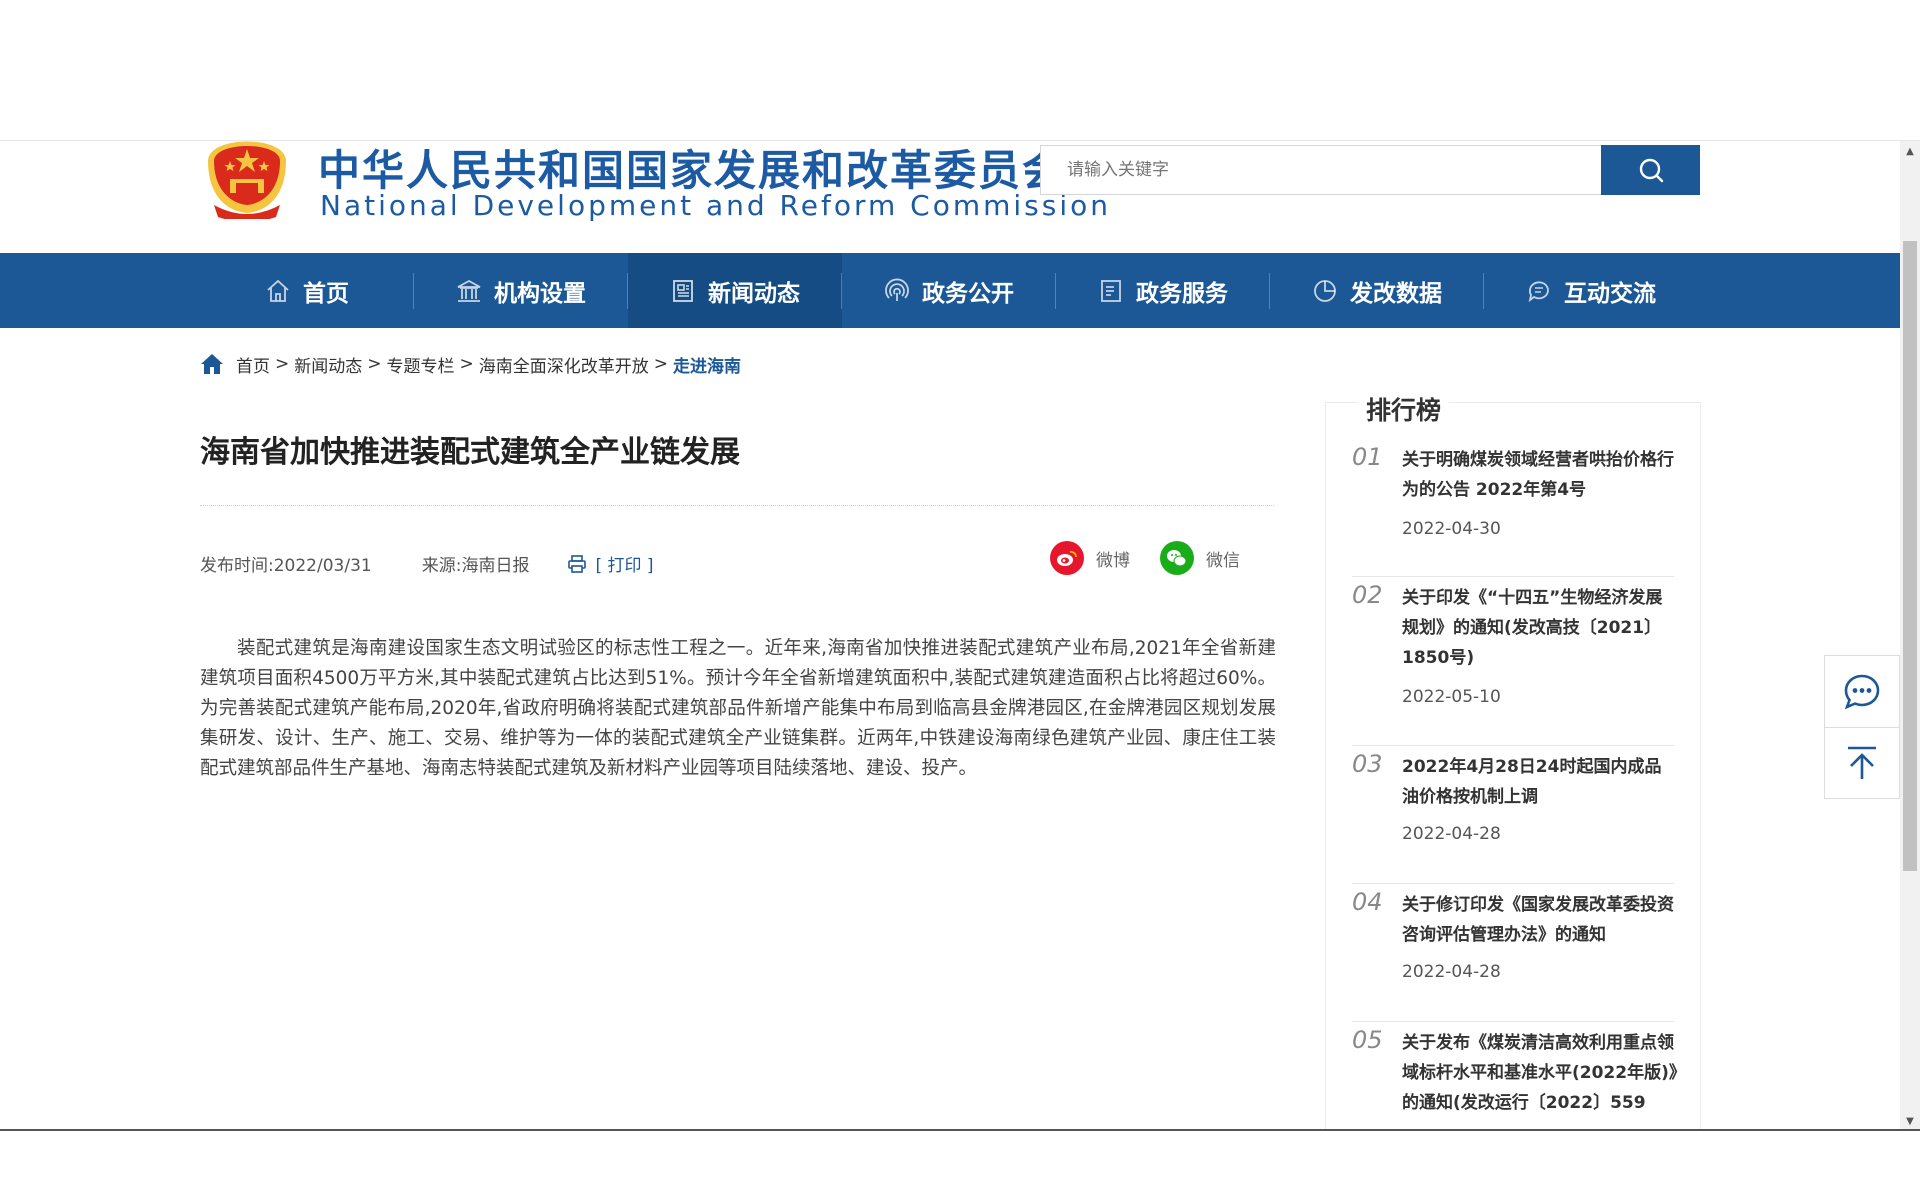  What do you see at coordinates (253, 364) in the screenshot?
I see `breadcrumb-link-home: 首页` at bounding box center [253, 364].